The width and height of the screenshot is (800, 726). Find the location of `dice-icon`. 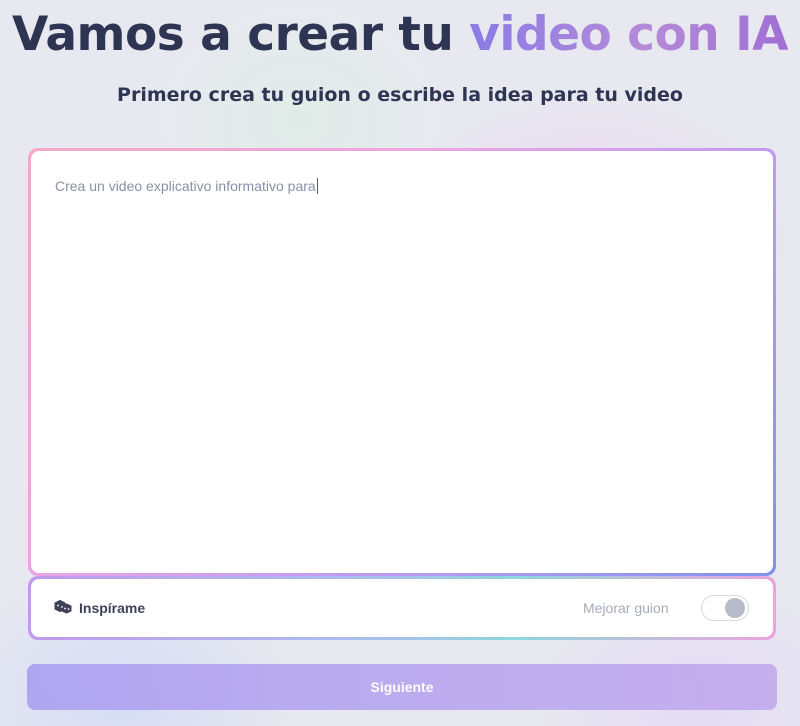

dice-icon is located at coordinates (63, 608).